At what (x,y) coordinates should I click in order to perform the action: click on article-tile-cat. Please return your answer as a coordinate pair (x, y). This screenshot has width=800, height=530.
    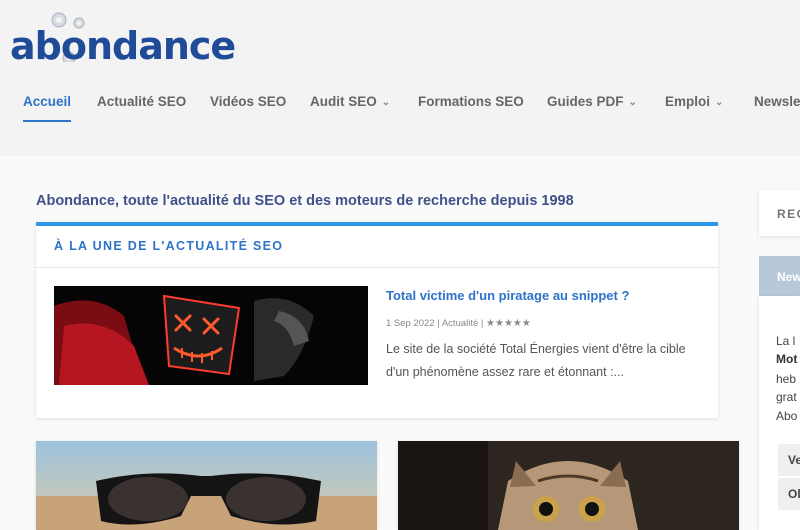
    Looking at the image, I should click on (568, 485).